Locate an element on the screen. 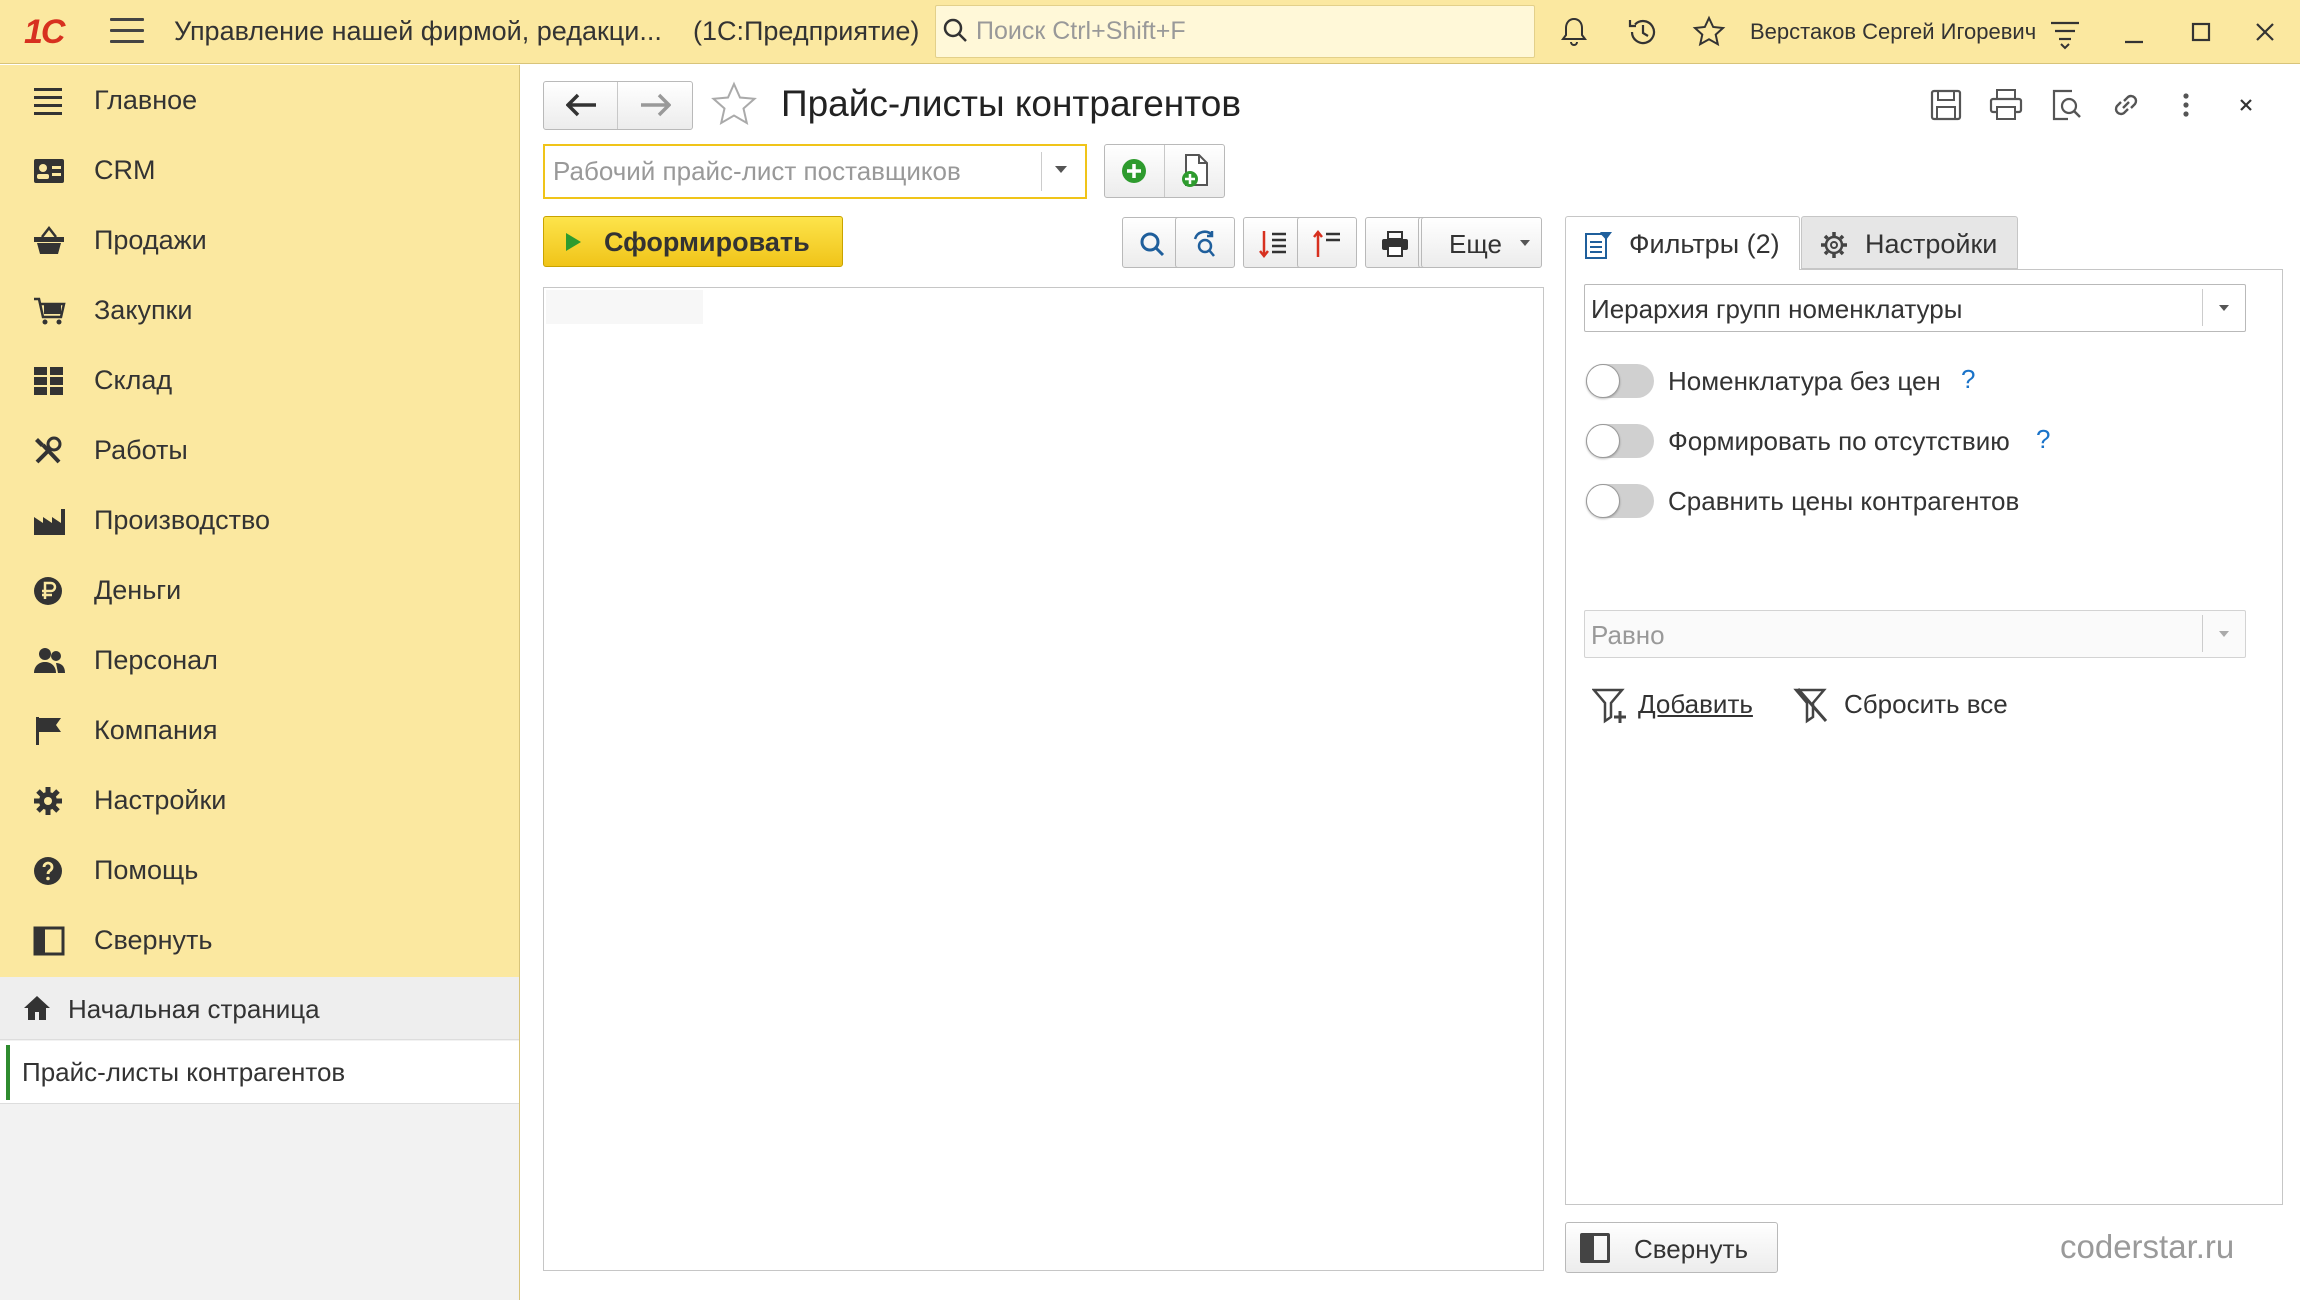  history-icon is located at coordinates (1643, 32).